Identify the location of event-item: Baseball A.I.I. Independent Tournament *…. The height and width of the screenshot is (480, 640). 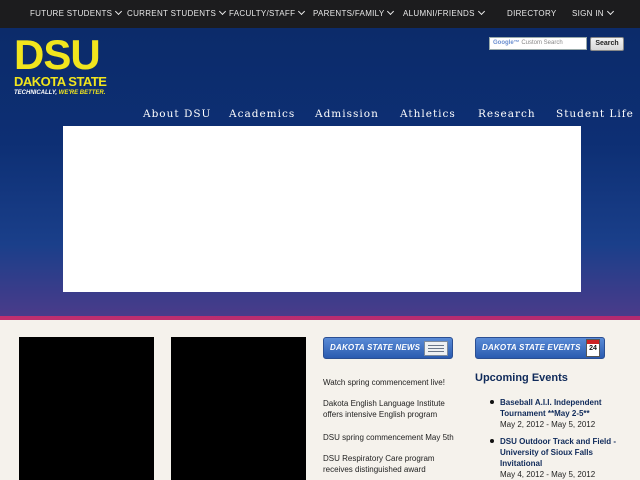
(555, 413).